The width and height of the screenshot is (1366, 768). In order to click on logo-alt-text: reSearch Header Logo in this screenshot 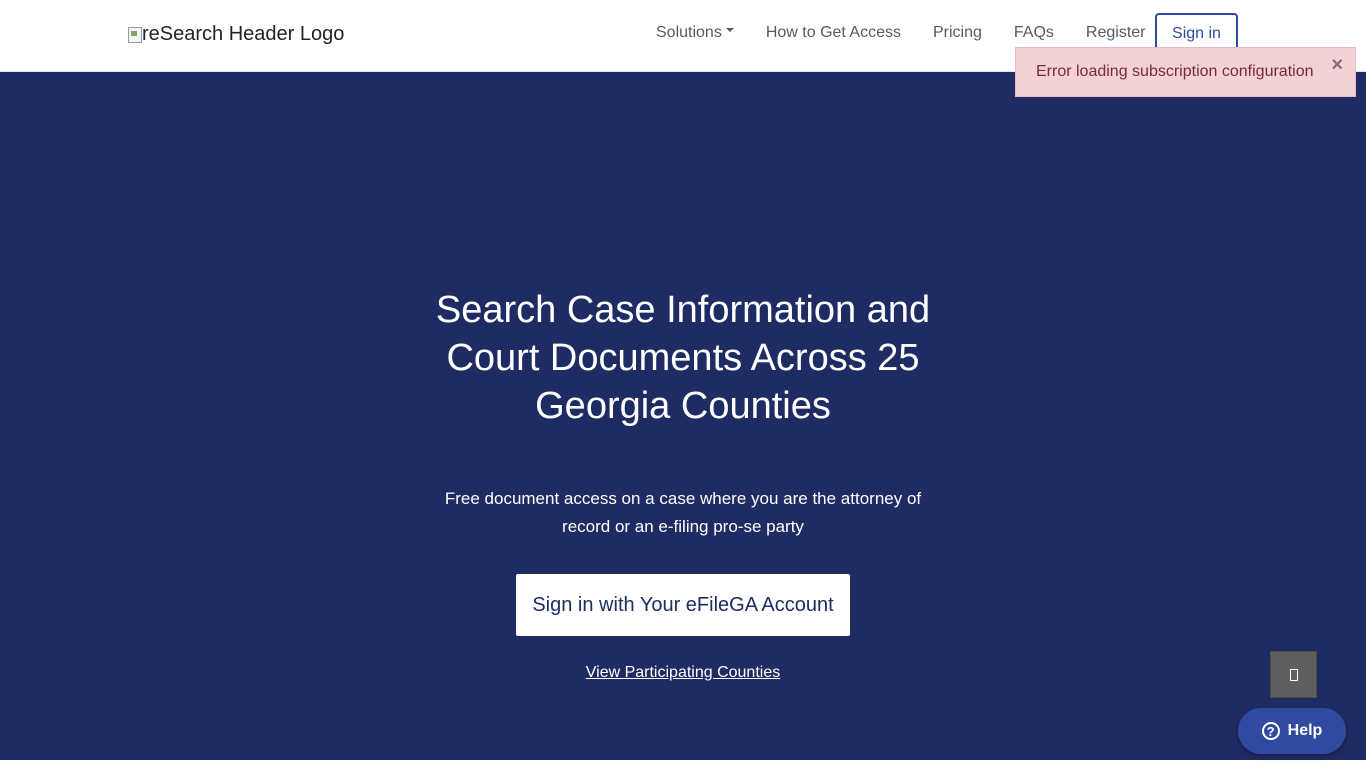, I will do `click(243, 34)`.